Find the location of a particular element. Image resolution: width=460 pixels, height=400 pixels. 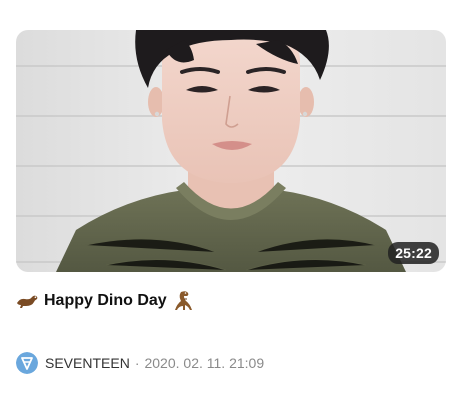

video-duration-badge: 25:22 is located at coordinates (413, 253).